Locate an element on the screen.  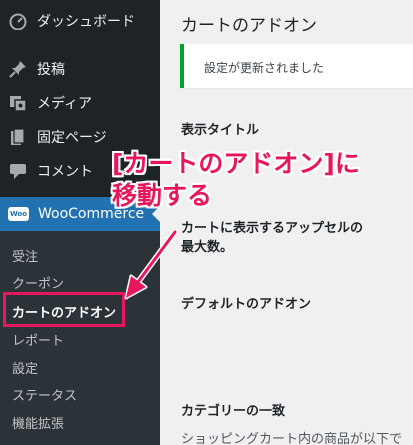
submenu-item-reports: レポート is located at coordinates (38, 339).